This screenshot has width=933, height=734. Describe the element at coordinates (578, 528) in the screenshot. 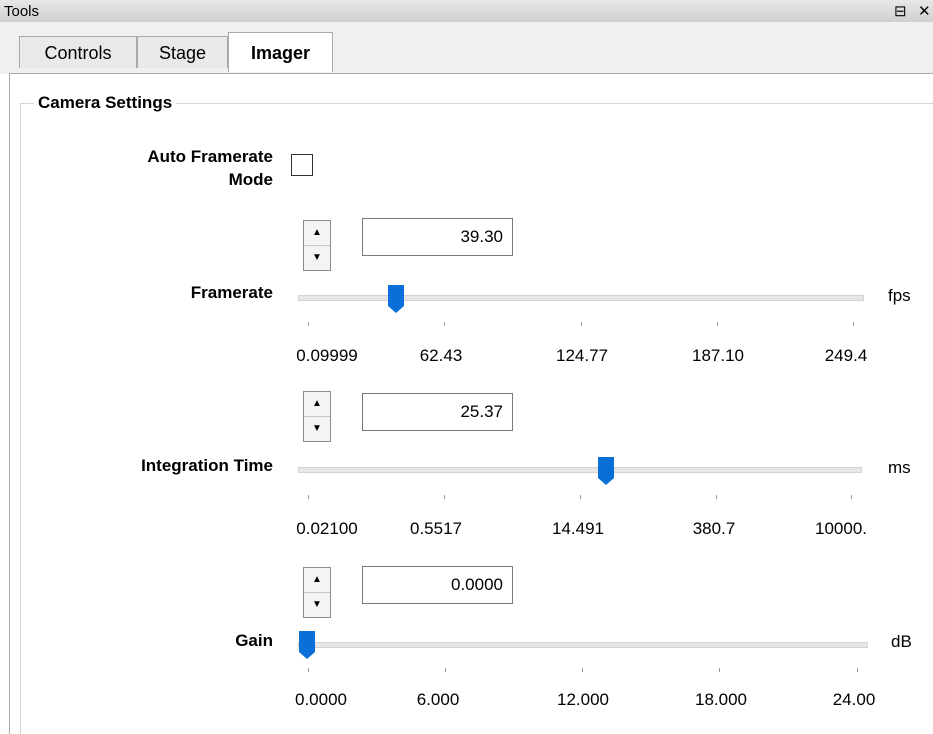

I see `integration-time-tick-label: 14.491` at that location.